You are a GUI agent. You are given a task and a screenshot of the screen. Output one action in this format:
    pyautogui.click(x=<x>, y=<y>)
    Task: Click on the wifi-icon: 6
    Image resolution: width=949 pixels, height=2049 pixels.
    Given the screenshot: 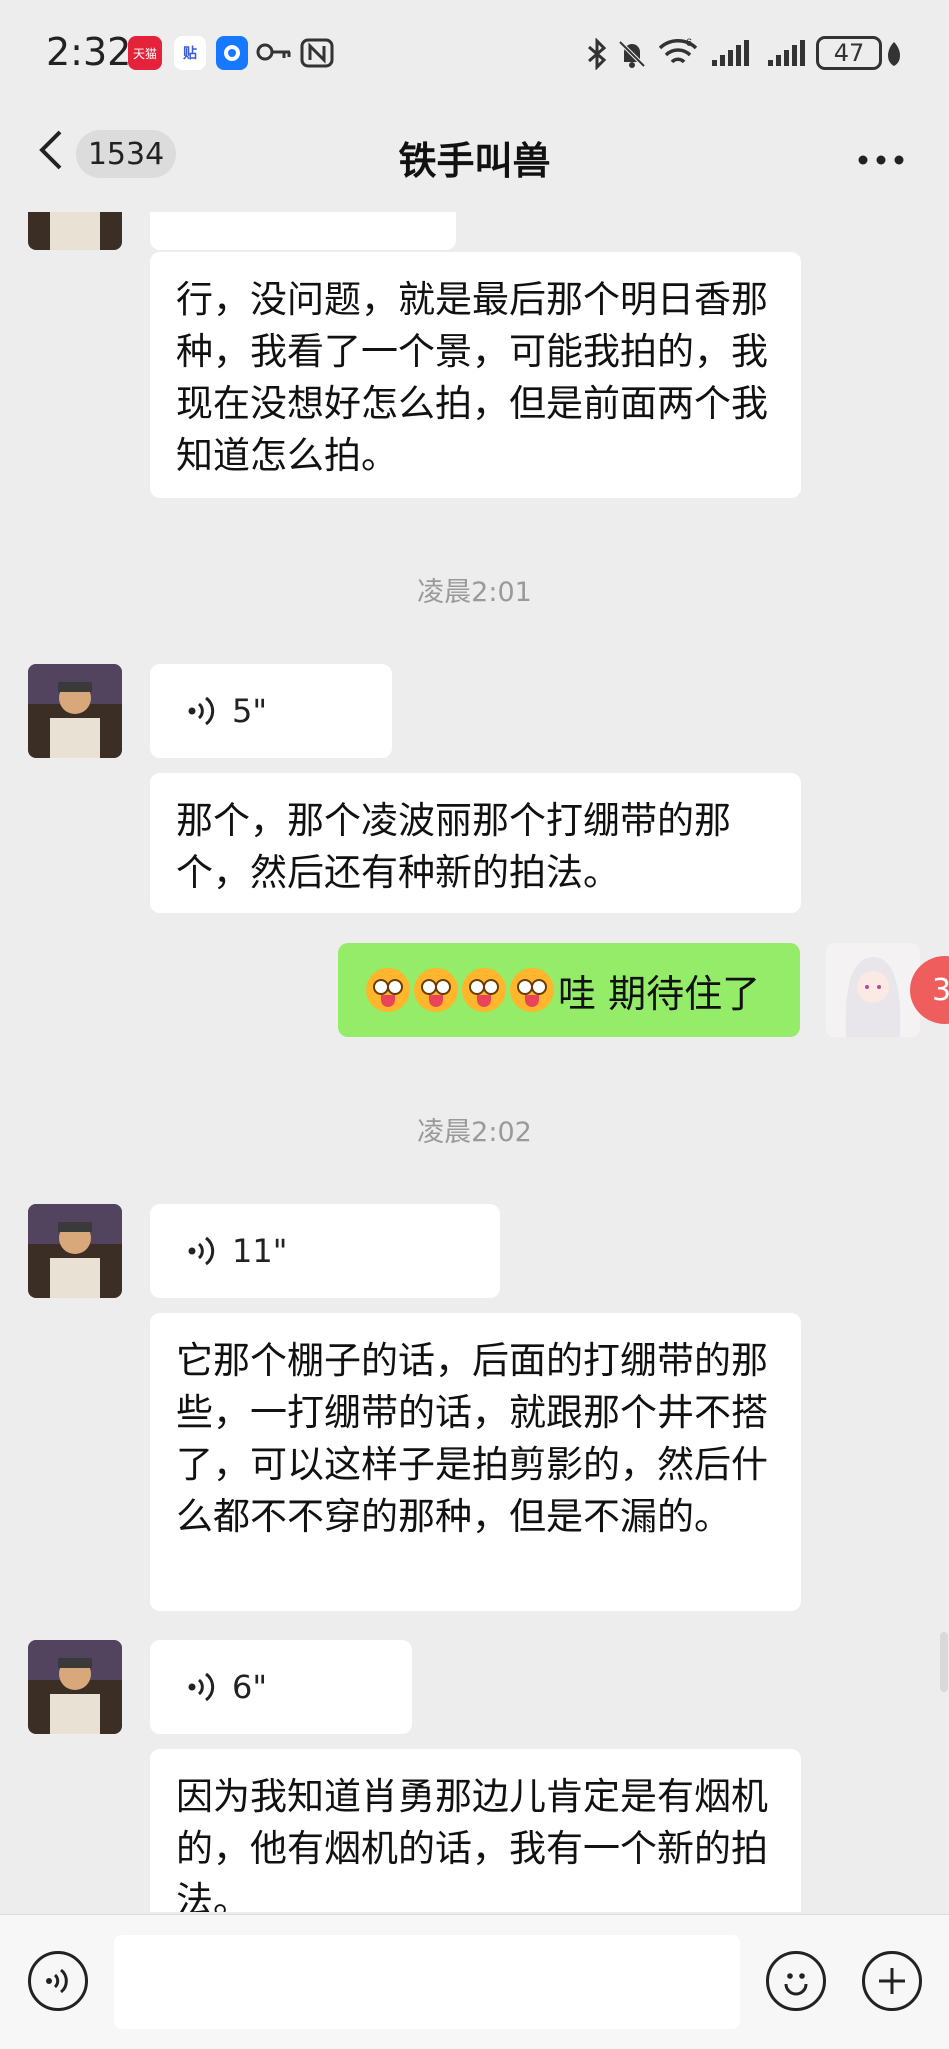 What is the action you would take?
    pyautogui.click(x=679, y=55)
    